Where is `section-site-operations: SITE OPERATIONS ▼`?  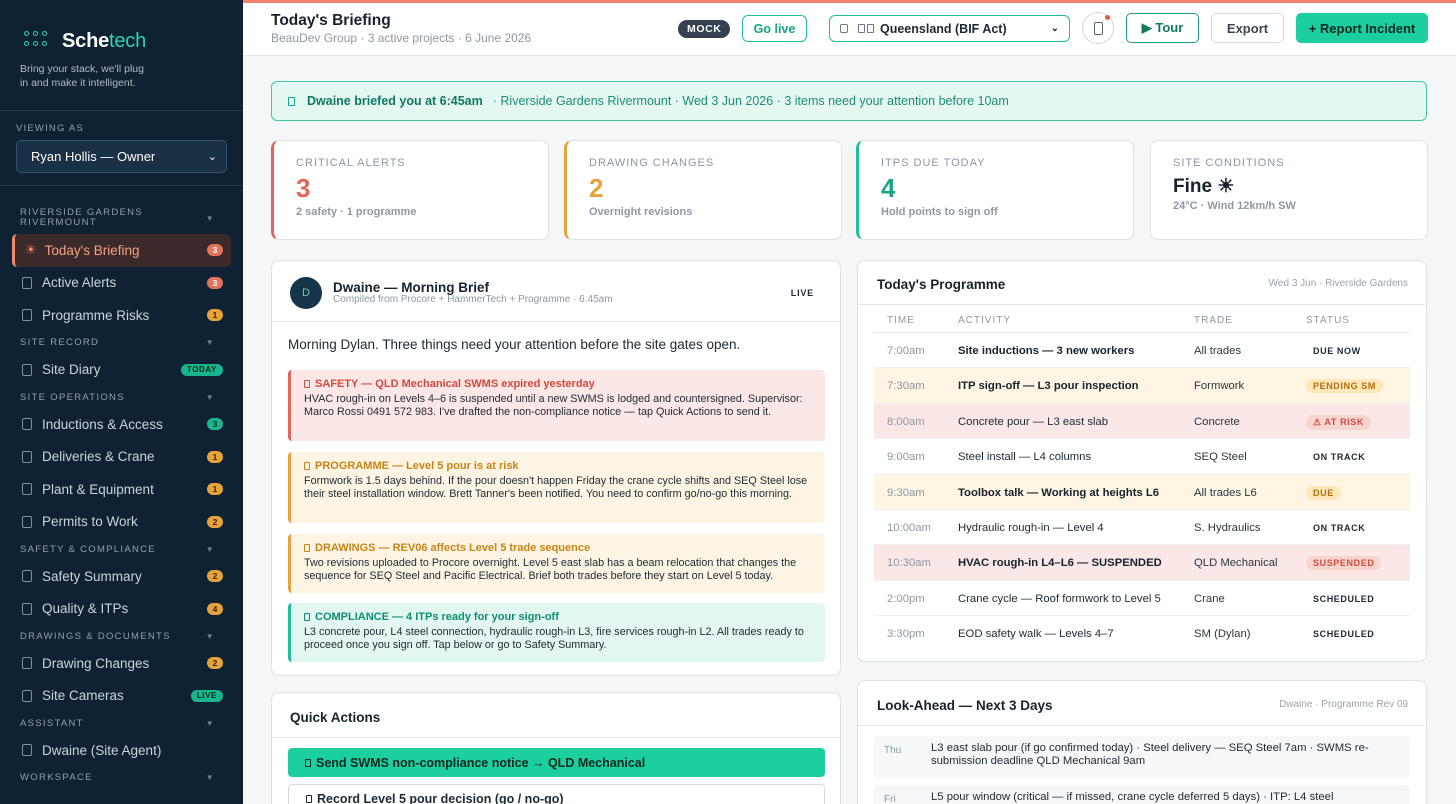
section-site-operations: SITE OPERATIONS ▼ is located at coordinates (121, 397).